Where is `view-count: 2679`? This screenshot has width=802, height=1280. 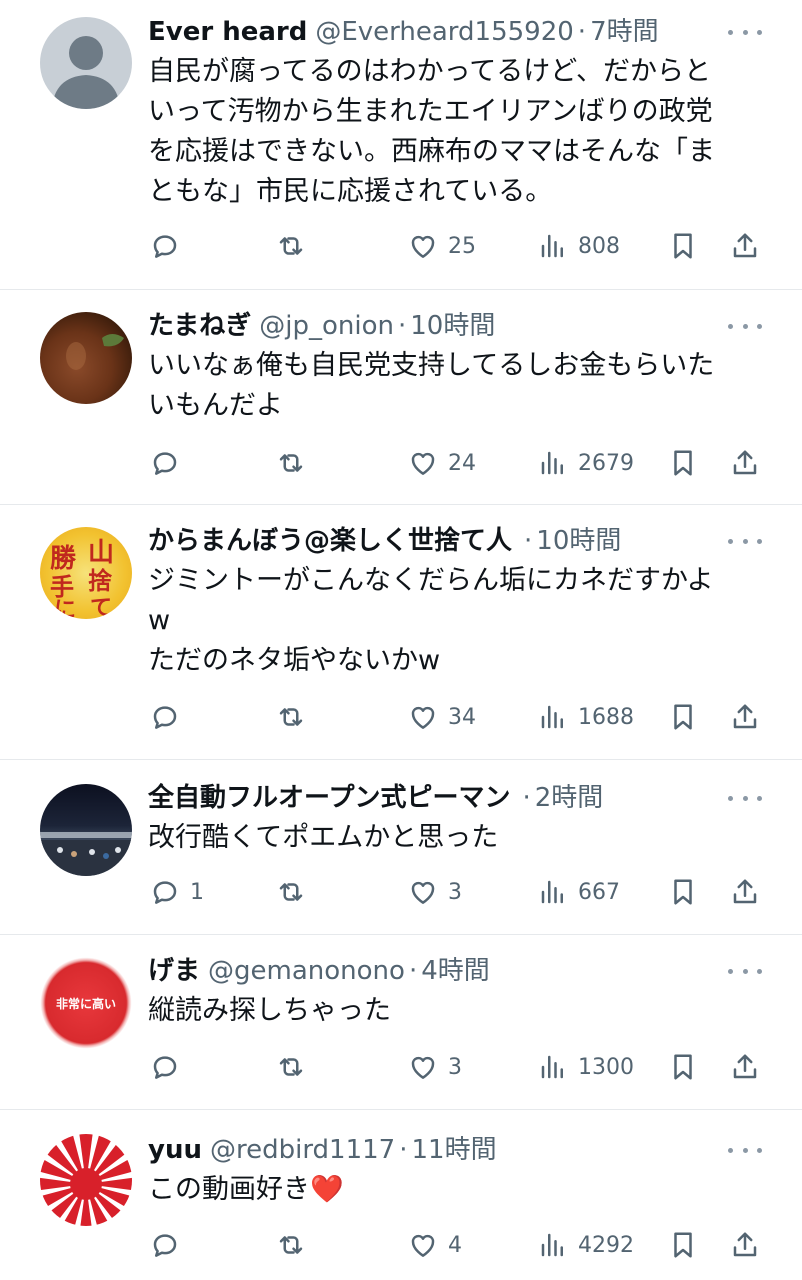 view-count: 2679 is located at coordinates (606, 463).